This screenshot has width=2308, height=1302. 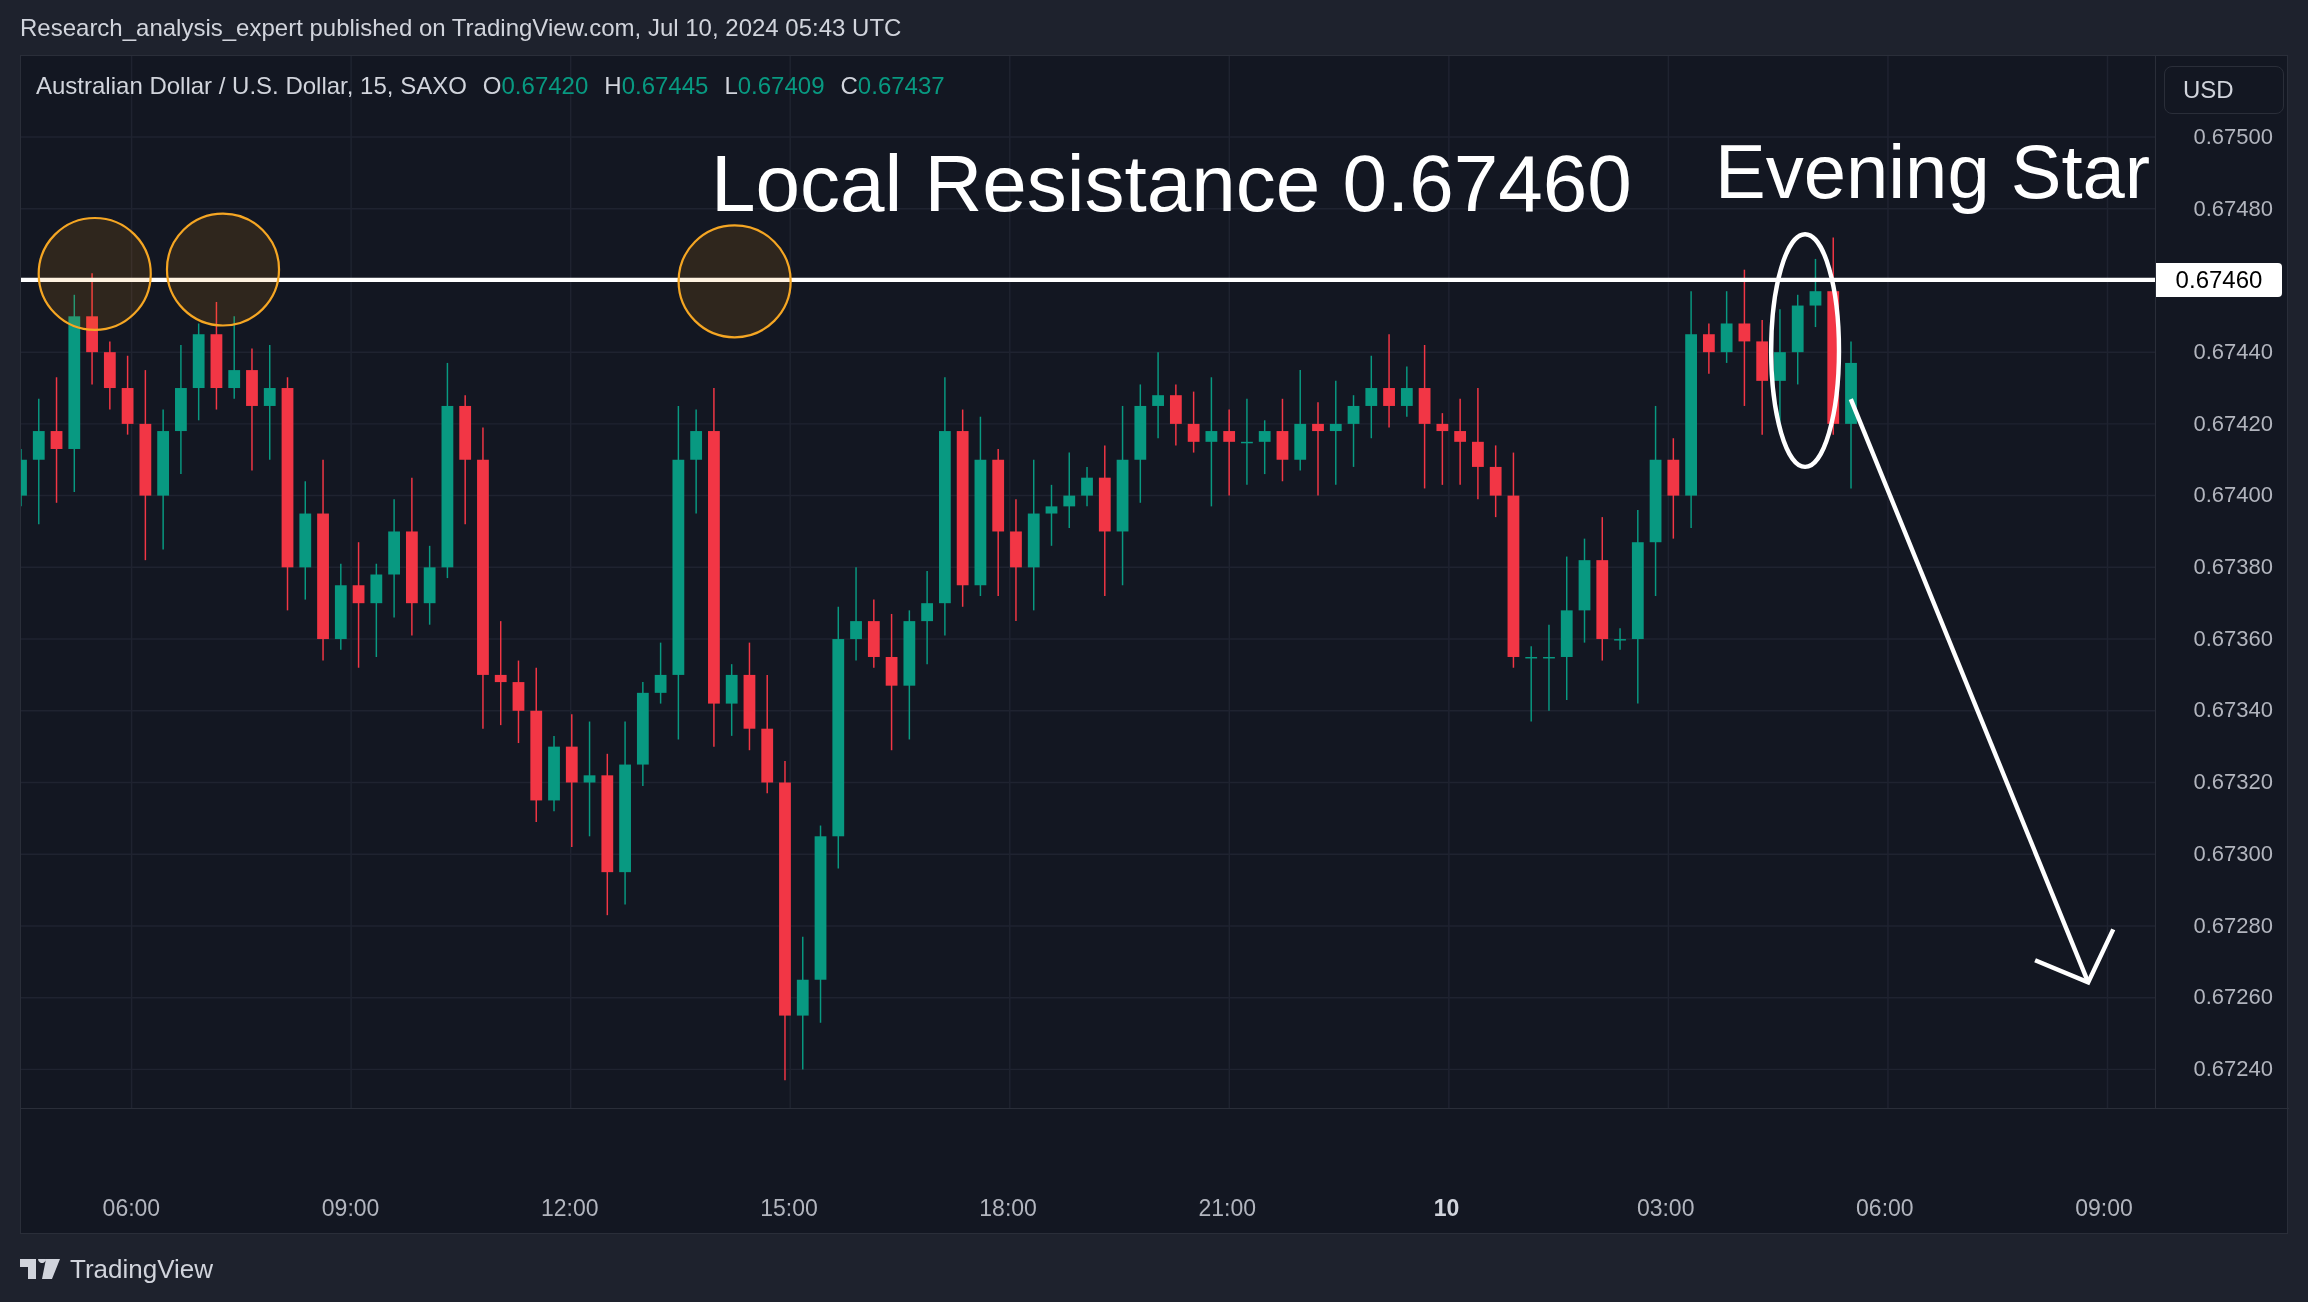 What do you see at coordinates (2233, 710) in the screenshot?
I see `price-label: 0.67340` at bounding box center [2233, 710].